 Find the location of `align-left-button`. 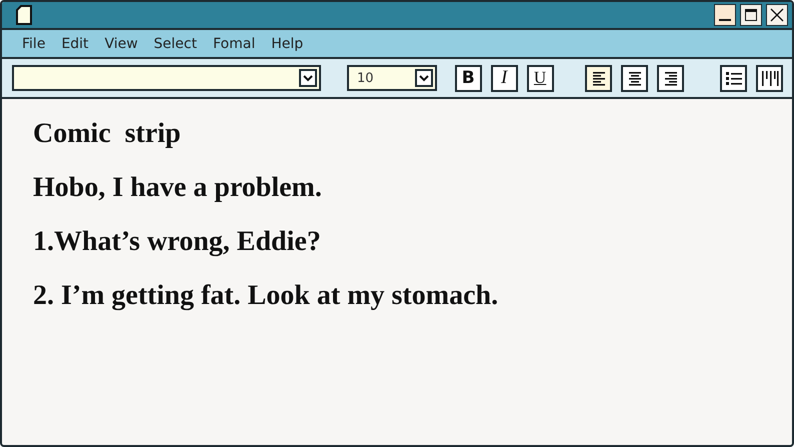

align-left-button is located at coordinates (598, 78).